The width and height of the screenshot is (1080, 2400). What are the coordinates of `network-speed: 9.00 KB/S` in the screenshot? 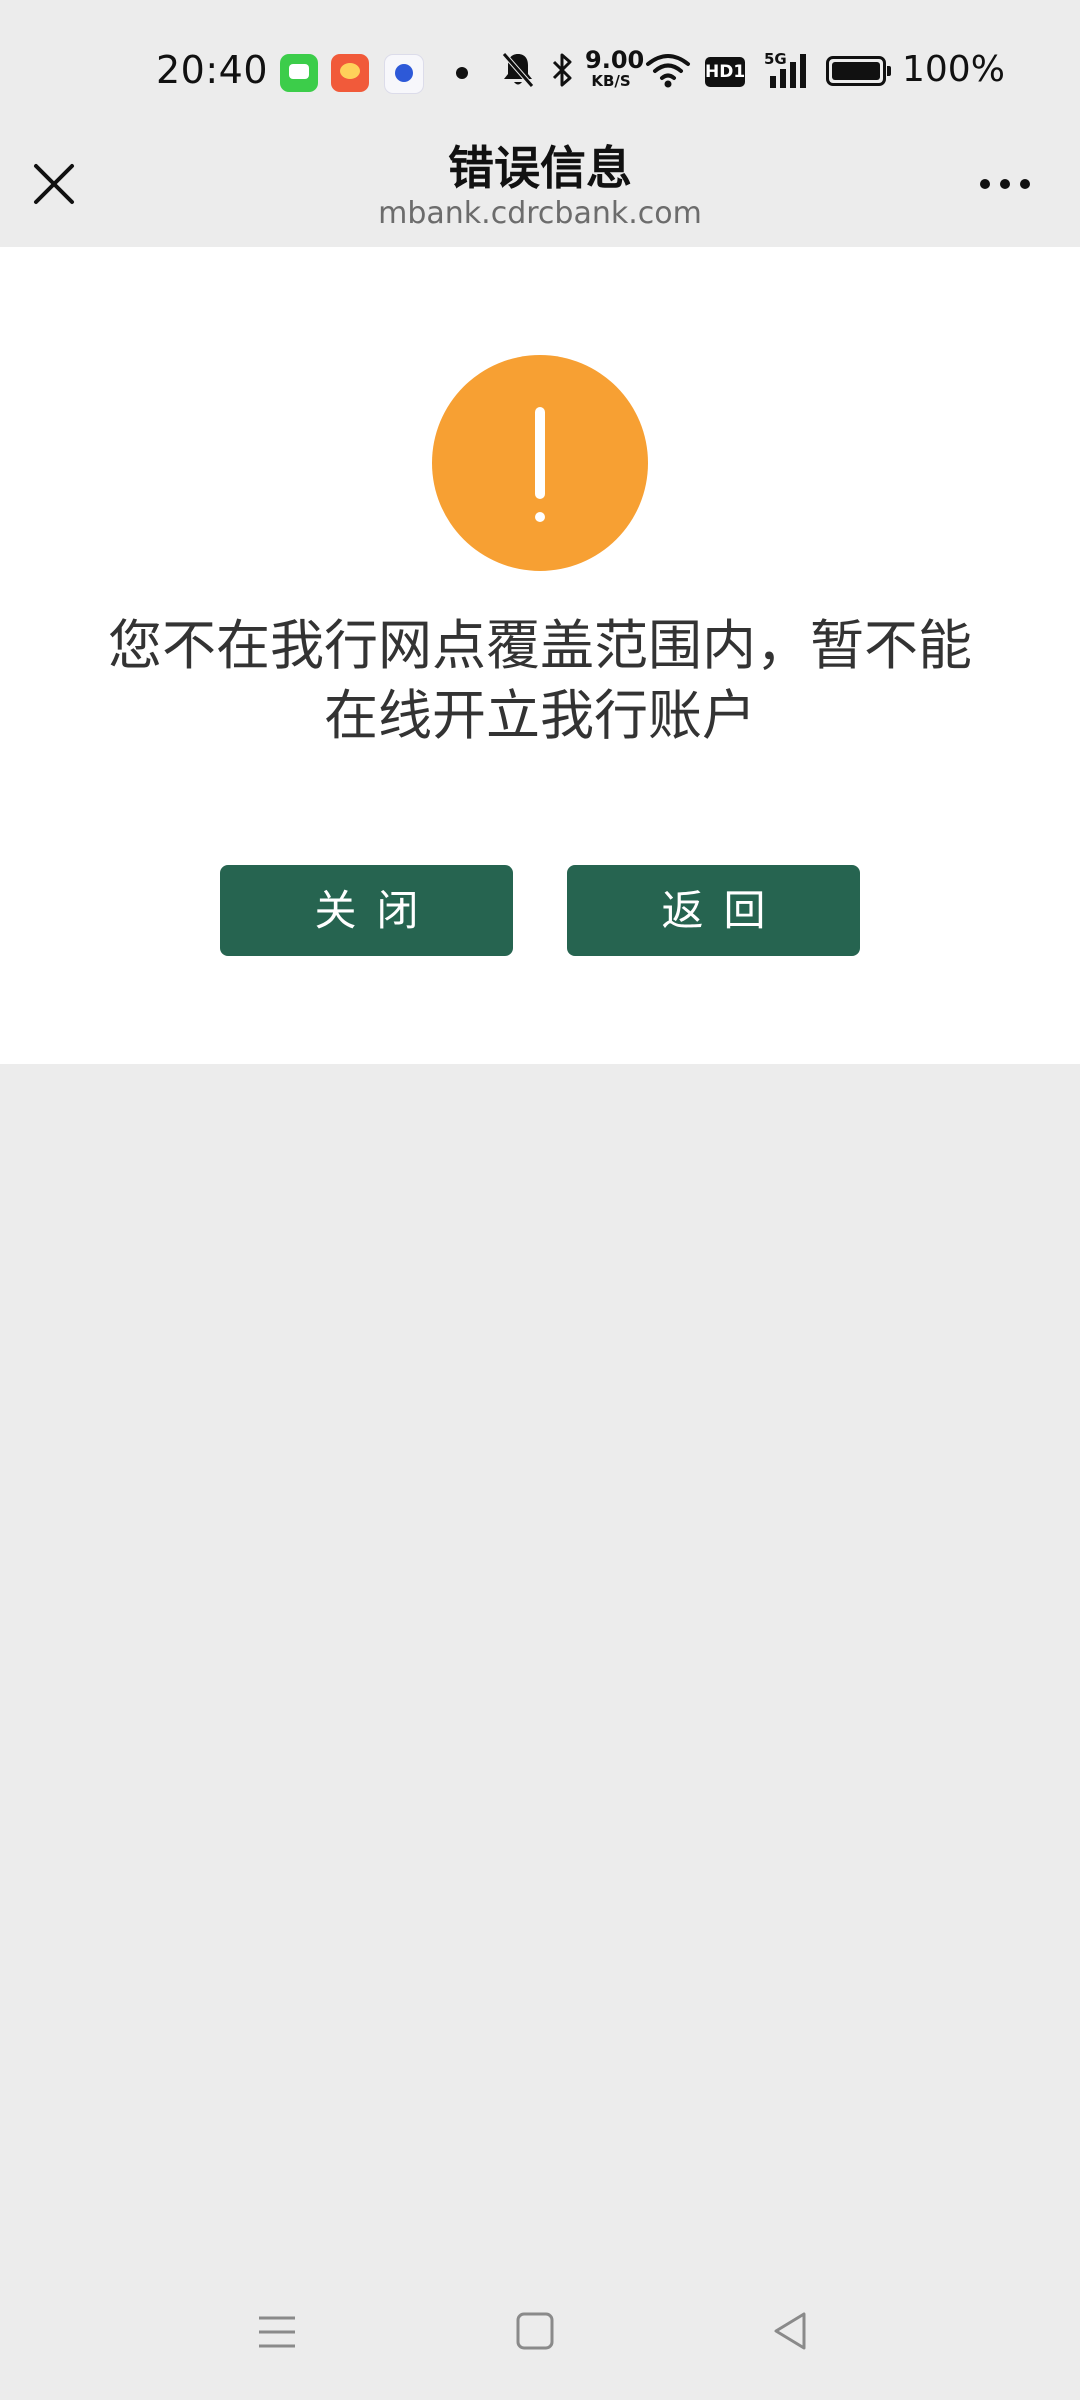 It's located at (615, 68).